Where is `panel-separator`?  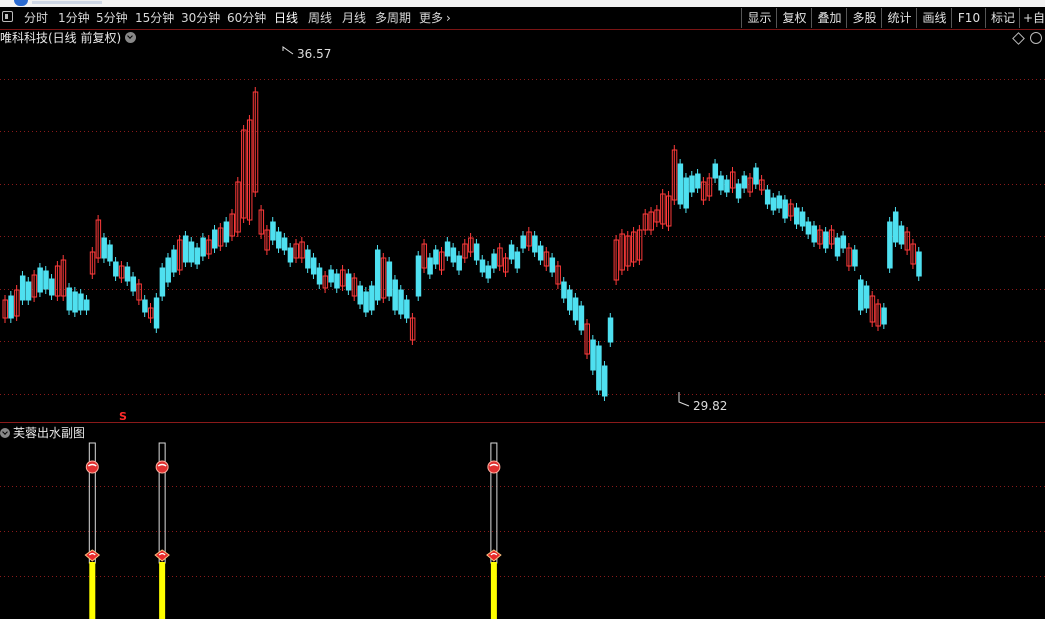
panel-separator is located at coordinates (522, 422).